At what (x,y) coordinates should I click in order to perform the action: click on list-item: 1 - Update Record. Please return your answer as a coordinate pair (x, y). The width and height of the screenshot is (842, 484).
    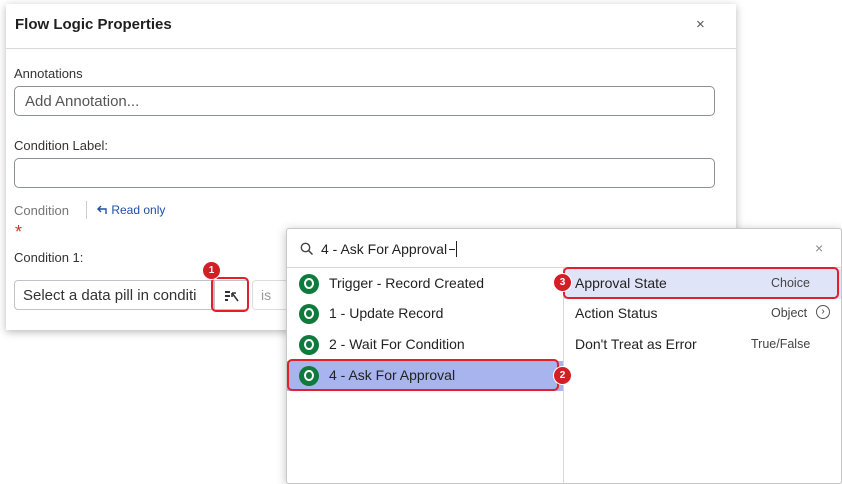
    Looking at the image, I should click on (425, 314).